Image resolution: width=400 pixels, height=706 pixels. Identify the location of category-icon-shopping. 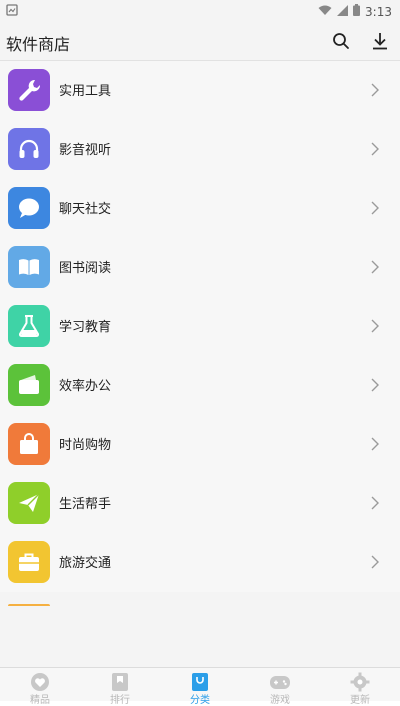
(29, 444).